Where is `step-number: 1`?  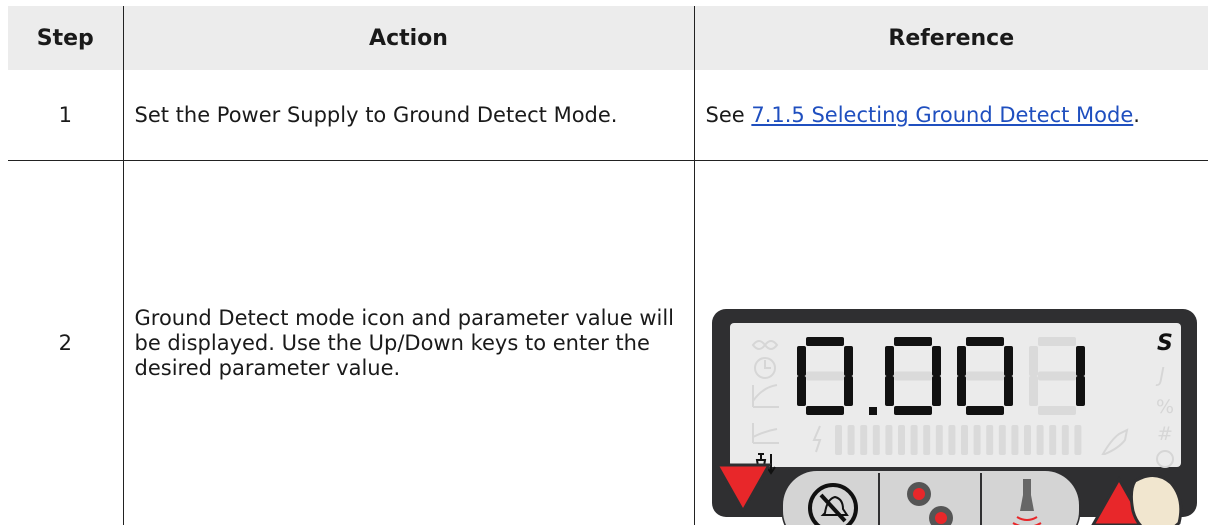
step-number: 1 is located at coordinates (66, 115).